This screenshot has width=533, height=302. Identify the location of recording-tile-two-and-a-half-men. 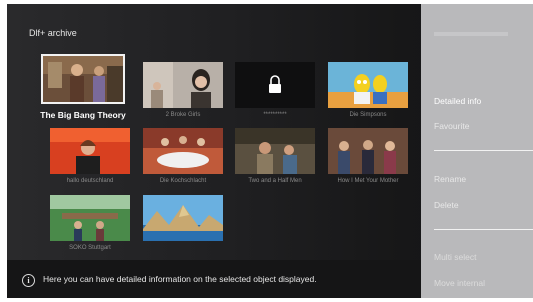
(275, 151).